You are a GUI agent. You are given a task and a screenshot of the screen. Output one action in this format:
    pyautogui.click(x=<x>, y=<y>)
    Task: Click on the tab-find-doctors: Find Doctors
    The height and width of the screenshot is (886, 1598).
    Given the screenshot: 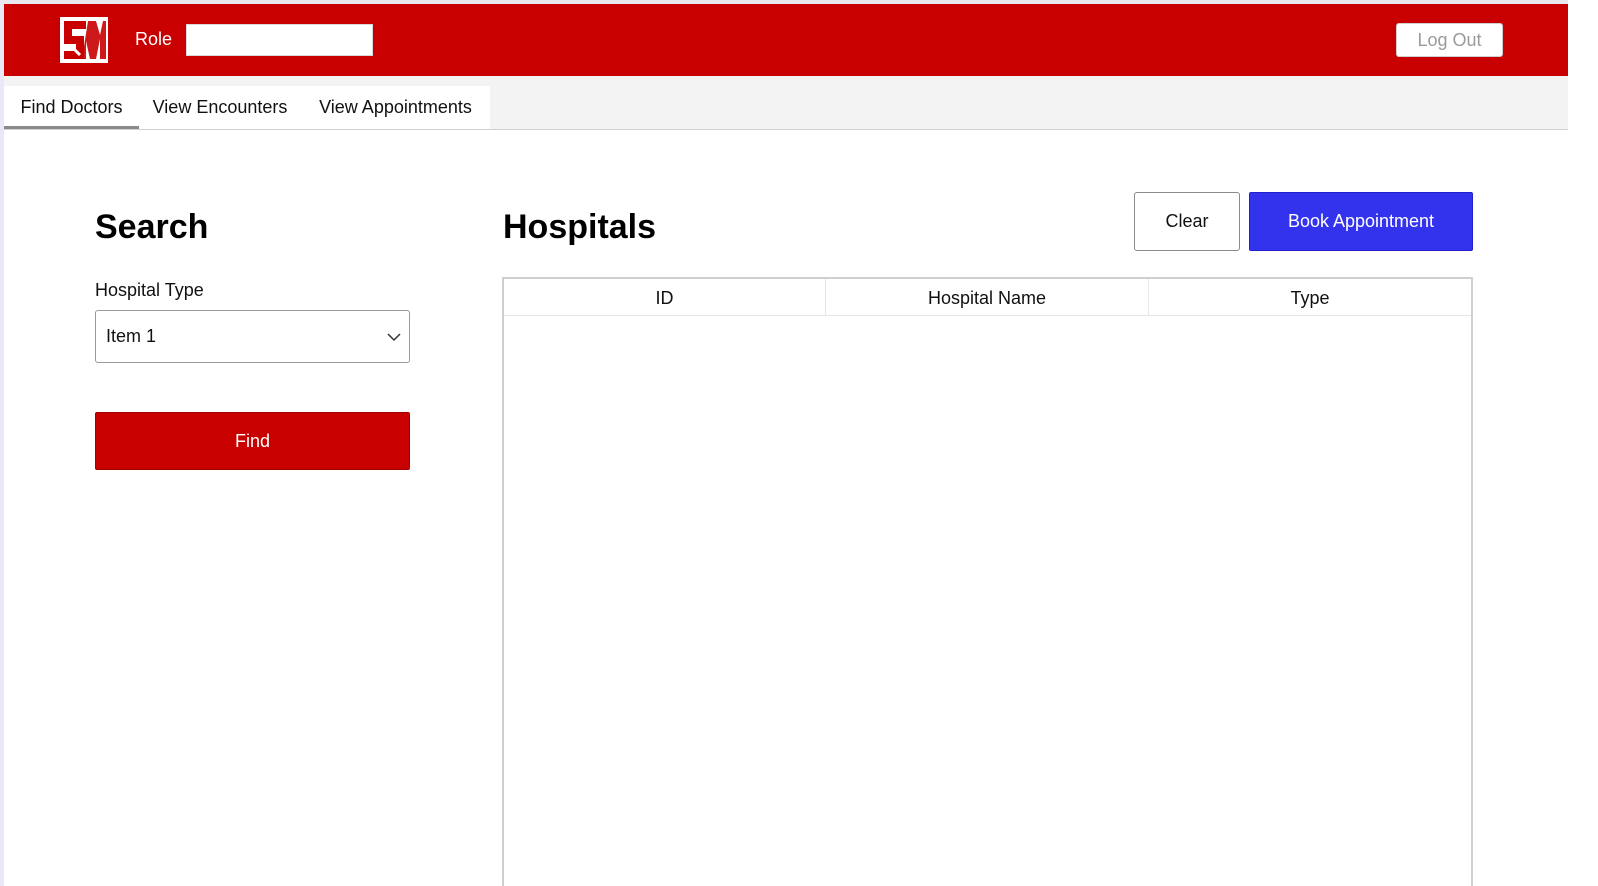 What is the action you would take?
    pyautogui.click(x=71, y=107)
    